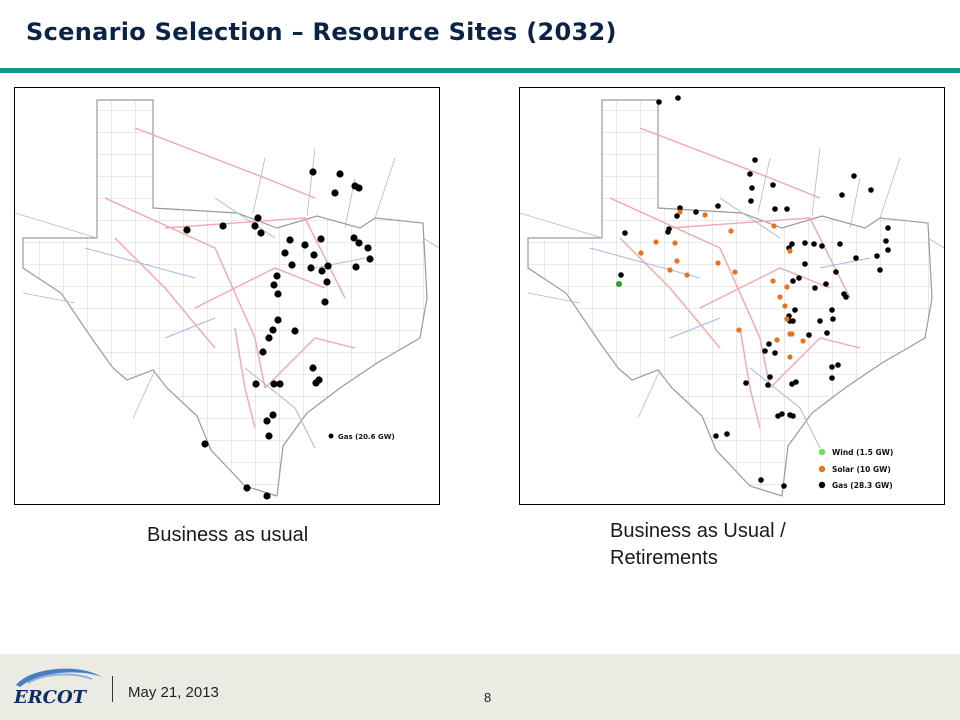 This screenshot has height=720, width=960. I want to click on ercot-logo: ERCOT, so click(57, 688).